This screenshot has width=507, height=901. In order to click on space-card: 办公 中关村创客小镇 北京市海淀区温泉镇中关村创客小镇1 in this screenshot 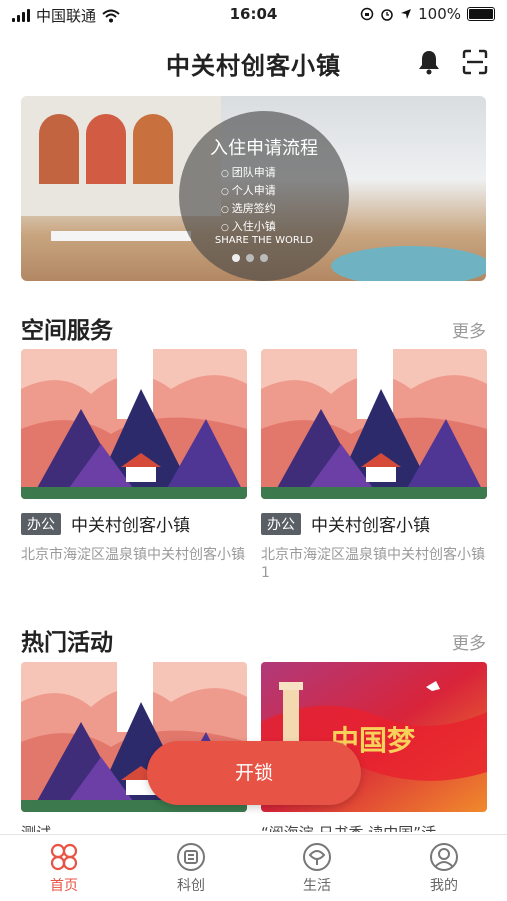, I will do `click(374, 465)`.